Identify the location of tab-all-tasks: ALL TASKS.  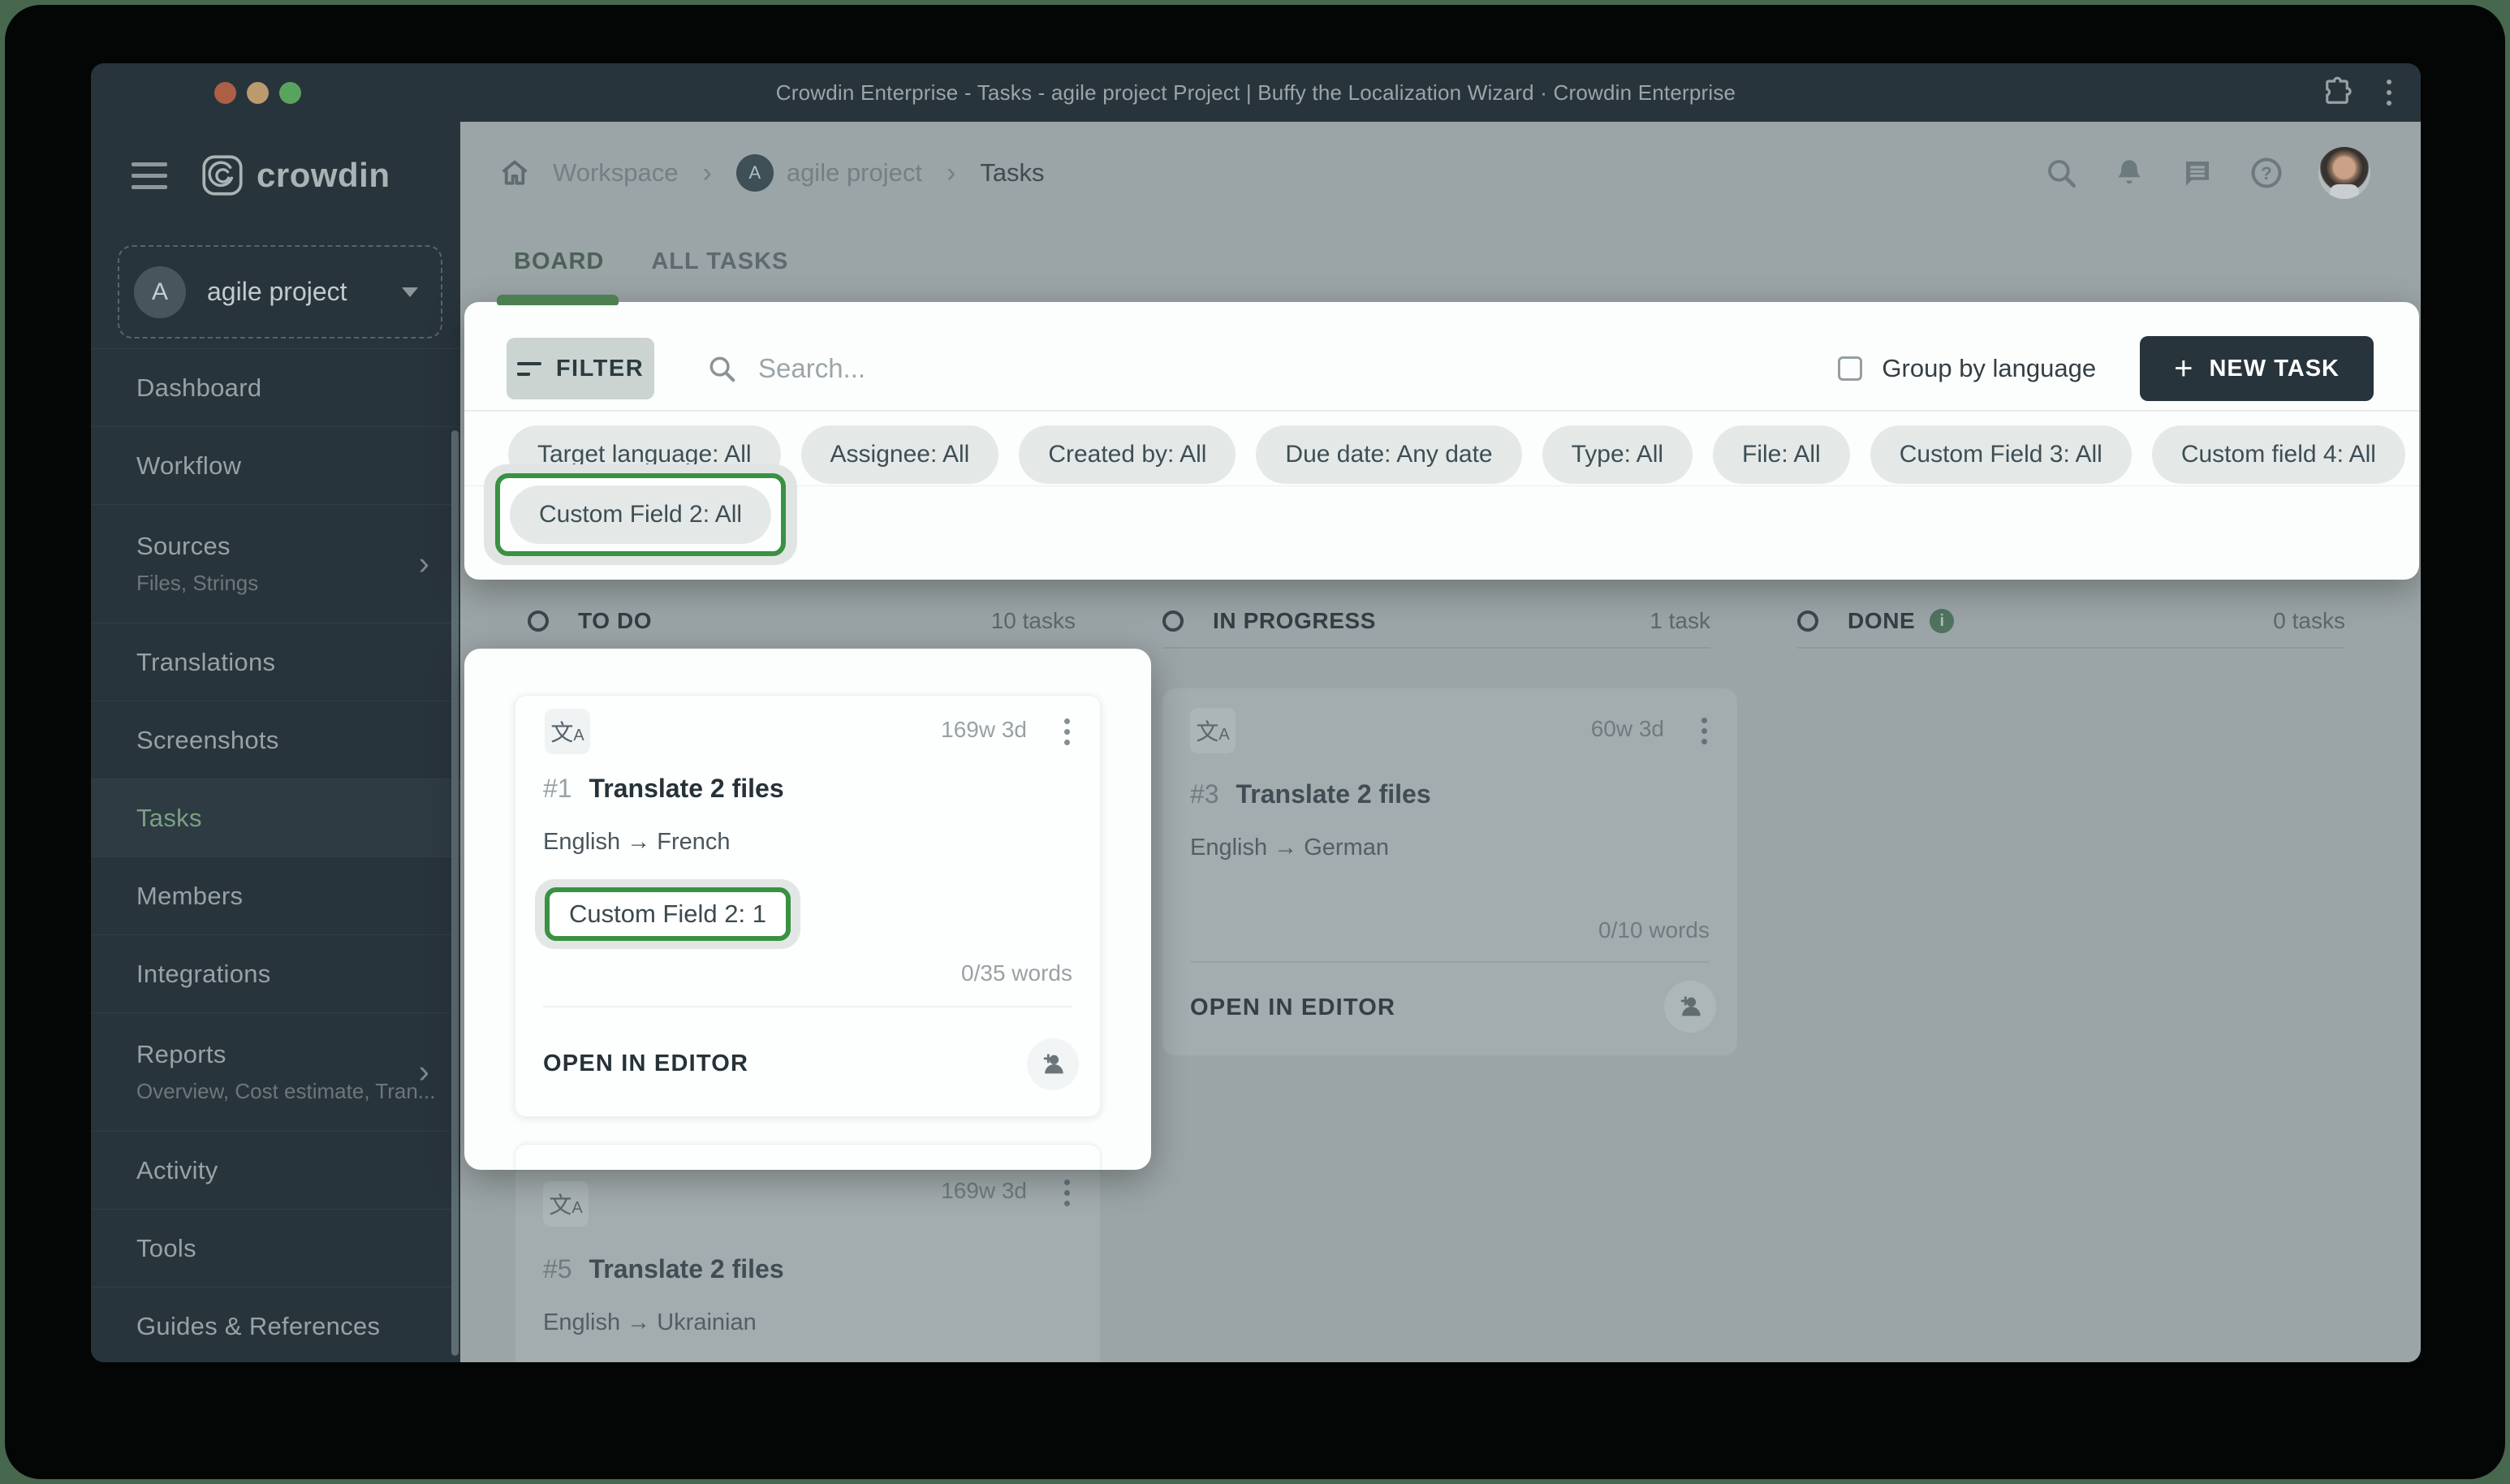
(719, 261).